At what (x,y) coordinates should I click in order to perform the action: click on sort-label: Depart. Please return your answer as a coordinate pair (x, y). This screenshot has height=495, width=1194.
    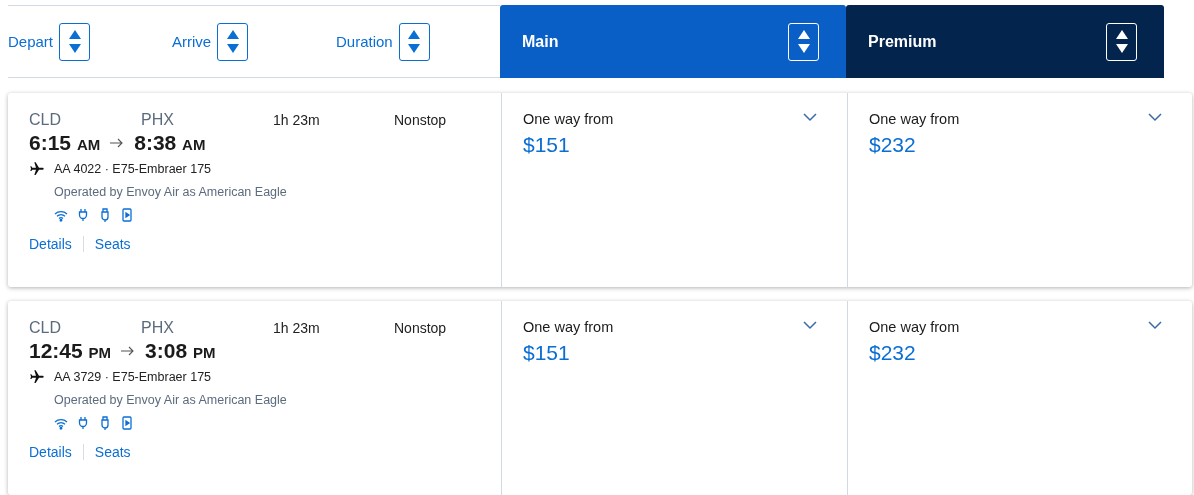
    Looking at the image, I should click on (31, 41).